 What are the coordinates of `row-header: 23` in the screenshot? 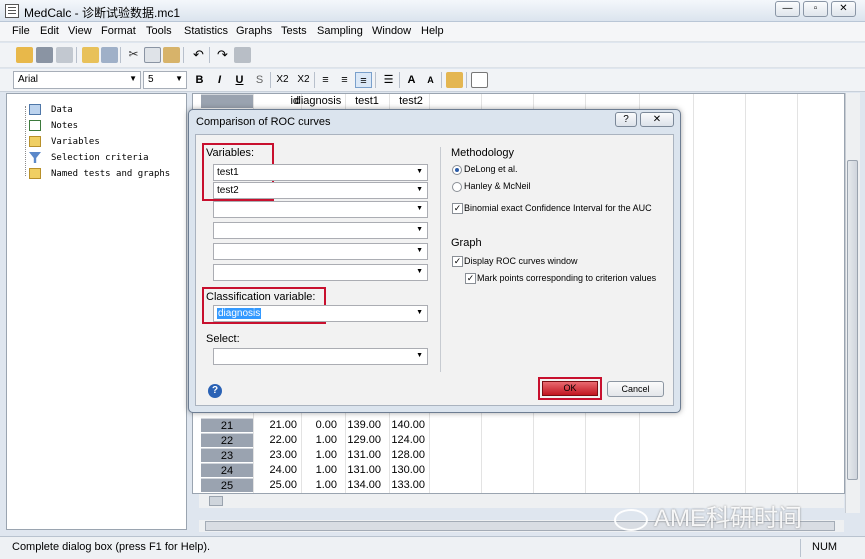 It's located at (227, 455).